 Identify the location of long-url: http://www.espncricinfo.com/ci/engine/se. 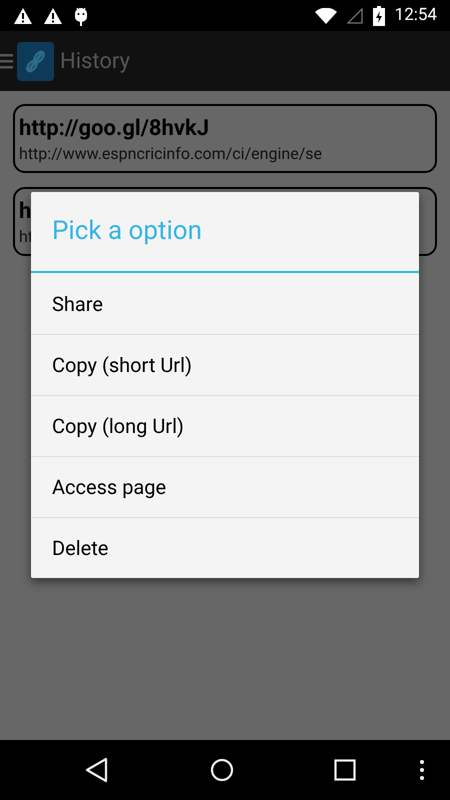
(170, 154).